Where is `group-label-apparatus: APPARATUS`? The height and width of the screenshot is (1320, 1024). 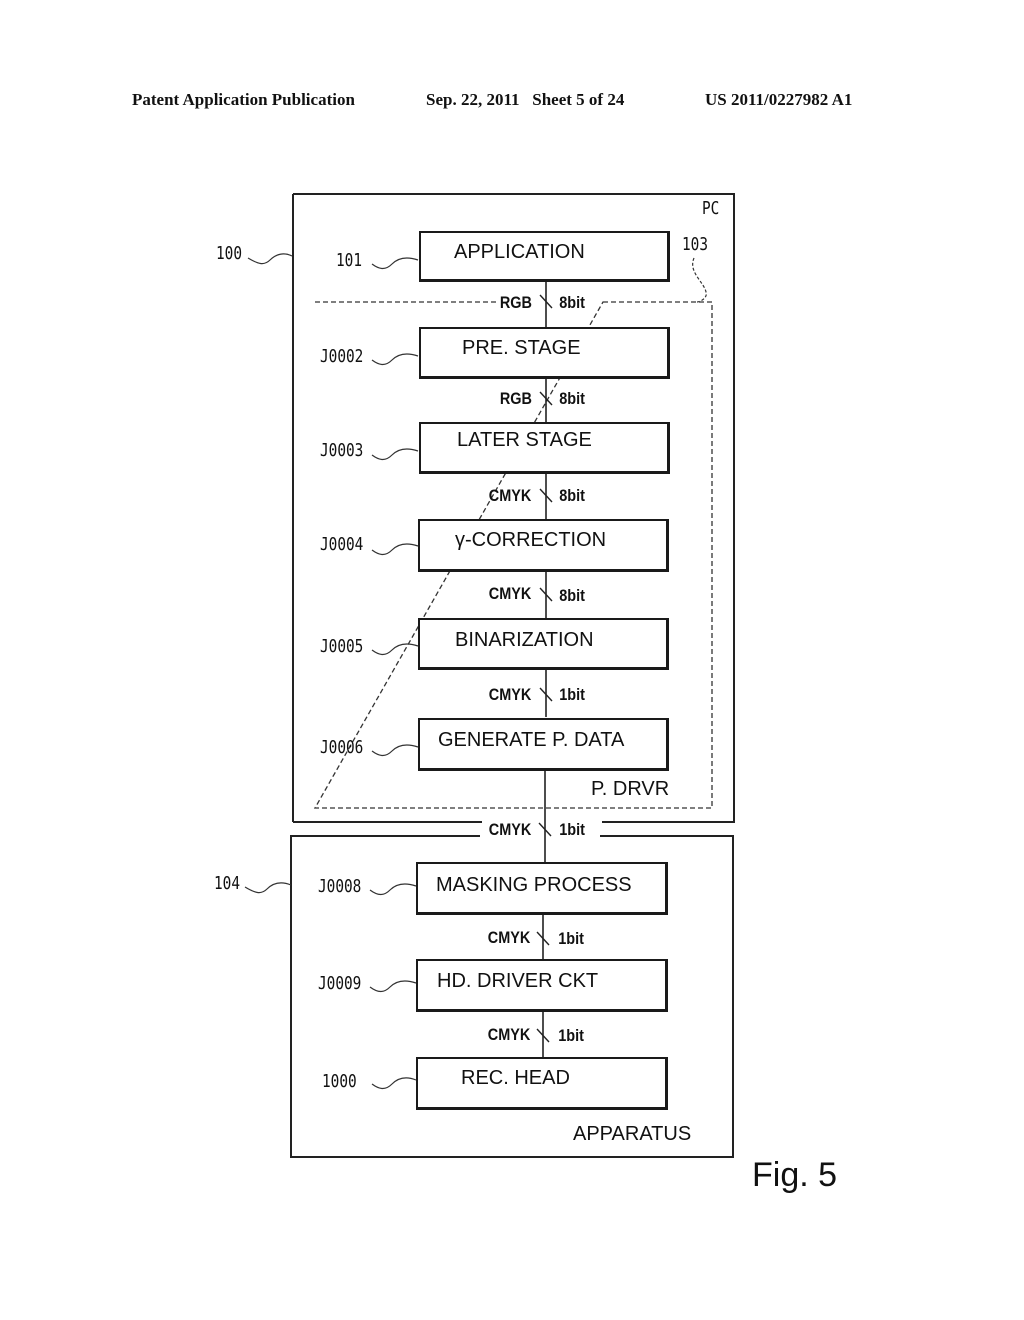
group-label-apparatus: APPARATUS is located at coordinates (632, 1134).